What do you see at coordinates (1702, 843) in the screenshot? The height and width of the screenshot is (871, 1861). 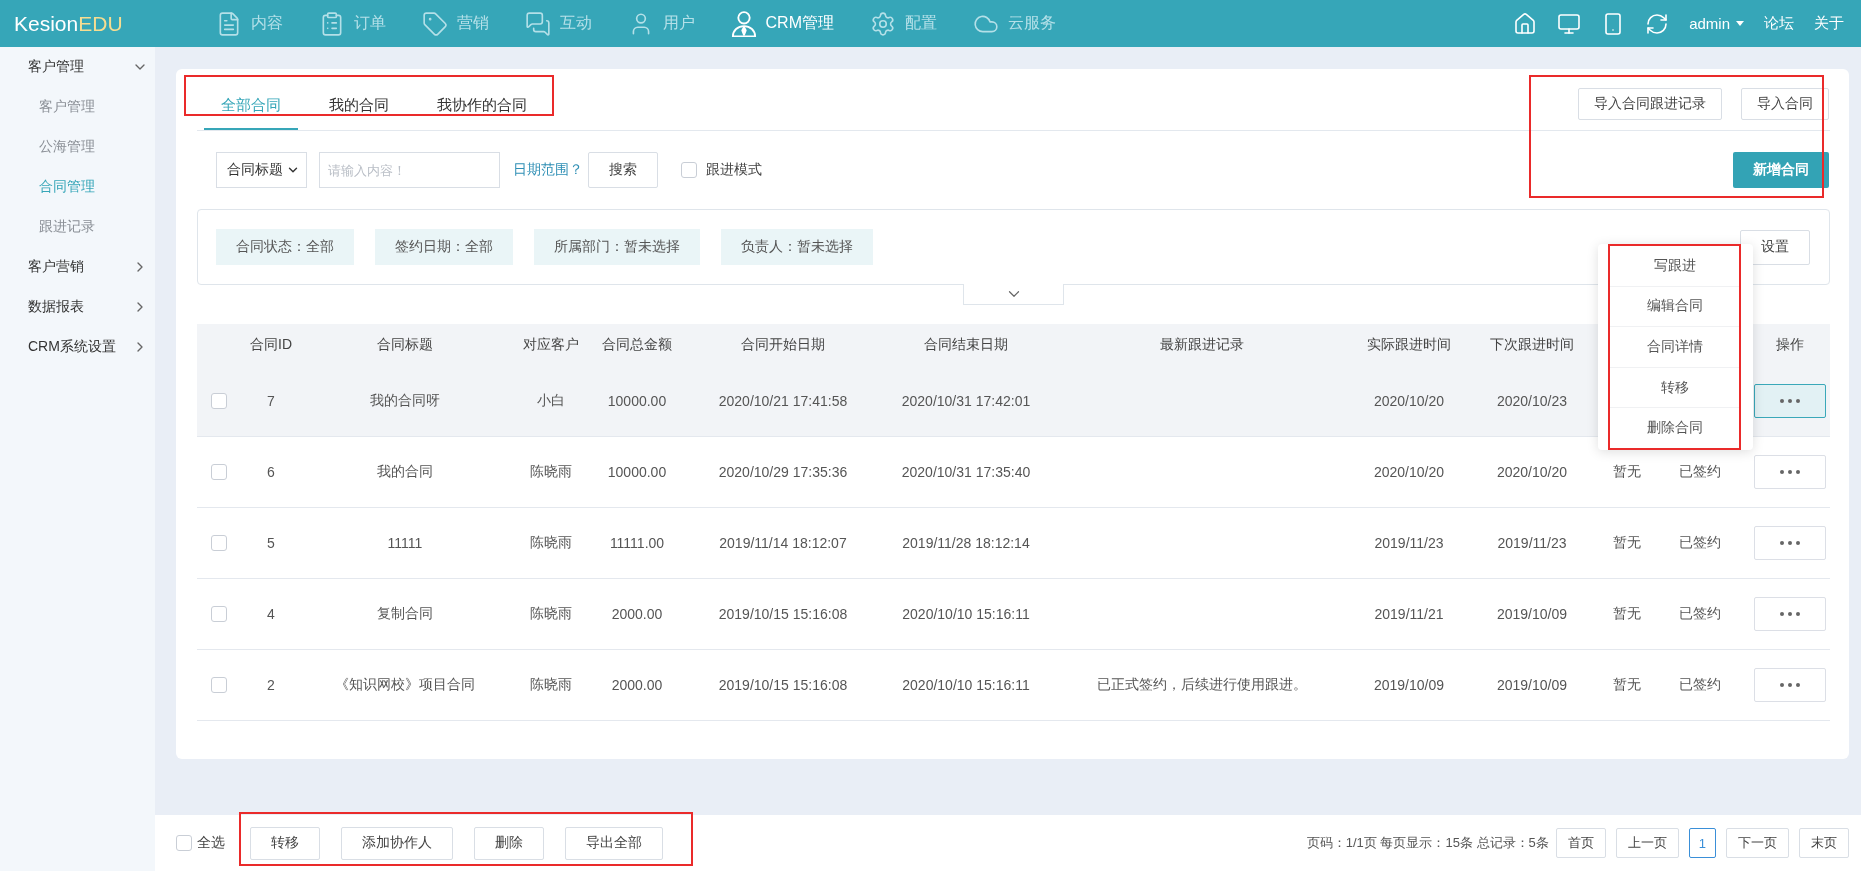 I see `page-button: 1` at bounding box center [1702, 843].